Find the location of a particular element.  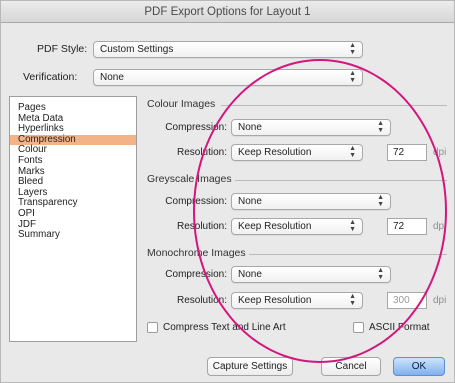

colour-resolution-select: Keep Resolution ▲ ▼ is located at coordinates (297, 152).